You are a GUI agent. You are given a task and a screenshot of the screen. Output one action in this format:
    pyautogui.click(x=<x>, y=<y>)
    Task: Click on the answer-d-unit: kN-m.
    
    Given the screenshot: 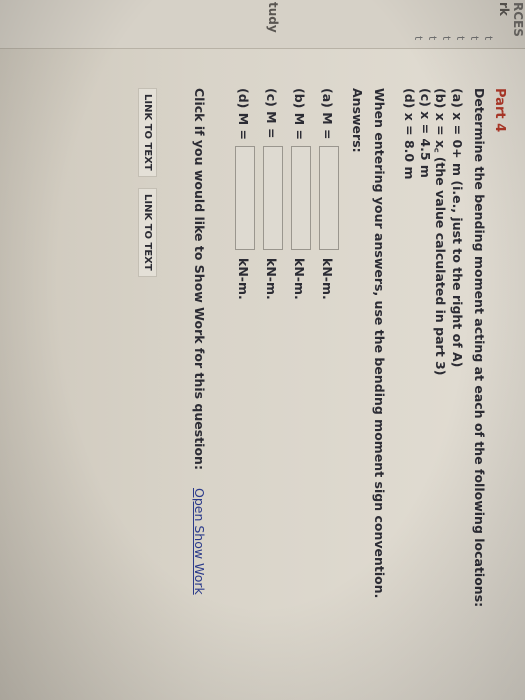 What is the action you would take?
    pyautogui.click(x=243, y=279)
    